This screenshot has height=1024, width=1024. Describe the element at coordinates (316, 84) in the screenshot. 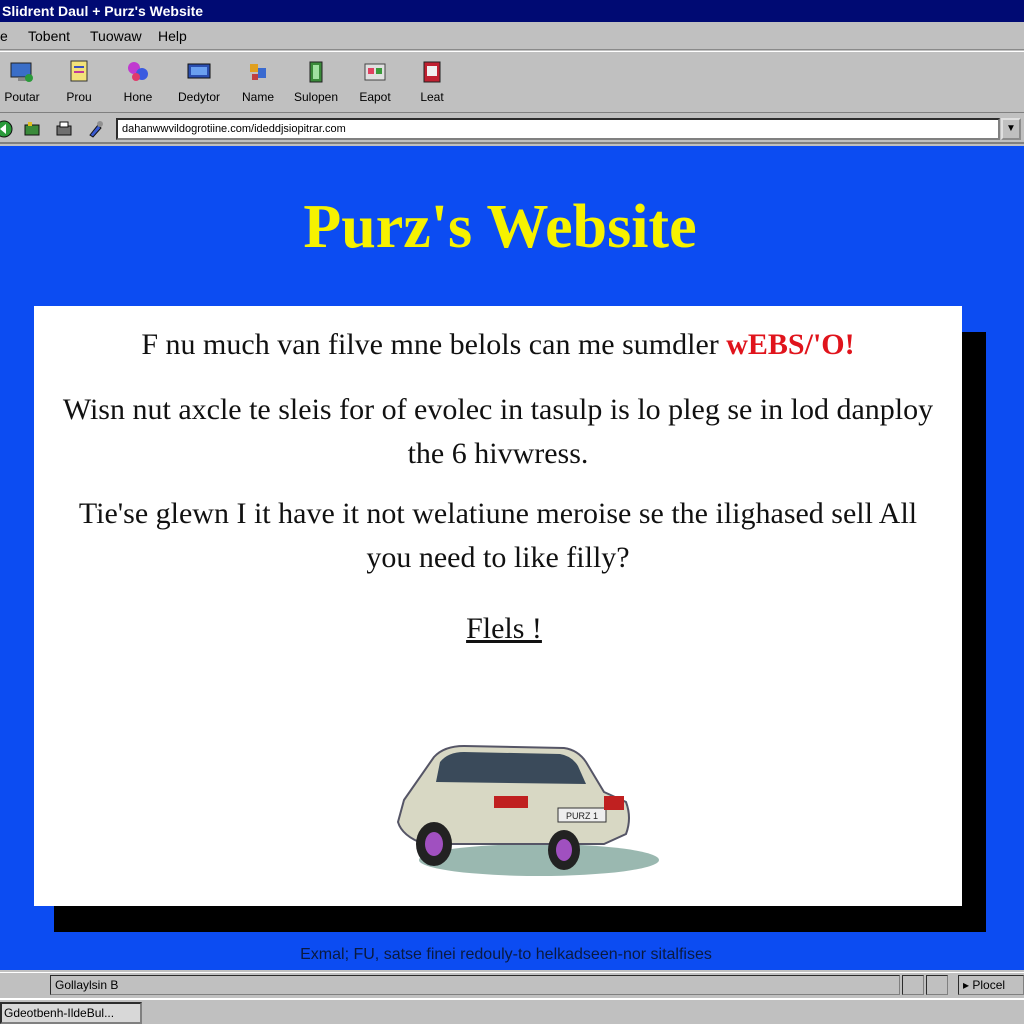

I see `toolbar-button-sulopen: Sulopen` at that location.